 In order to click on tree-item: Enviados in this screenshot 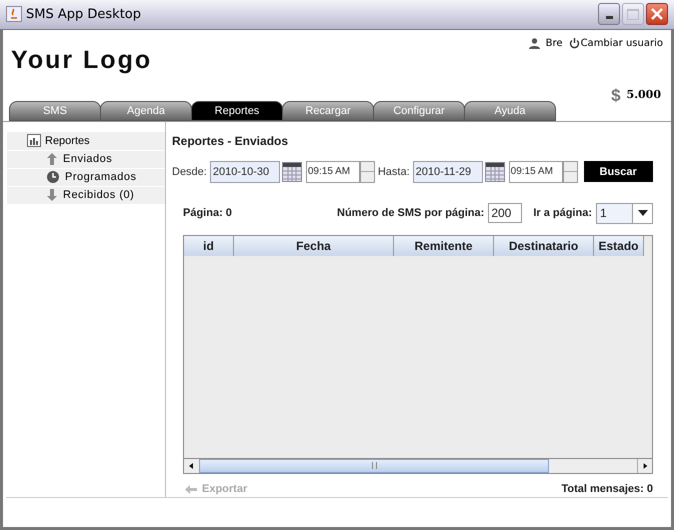, I will do `click(86, 159)`.